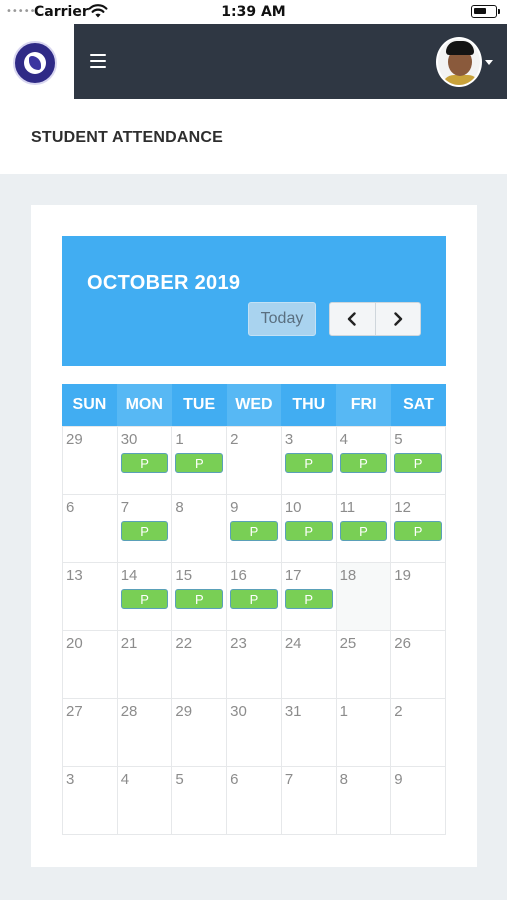  I want to click on calendar-day-cell: 15 P, so click(200, 597).